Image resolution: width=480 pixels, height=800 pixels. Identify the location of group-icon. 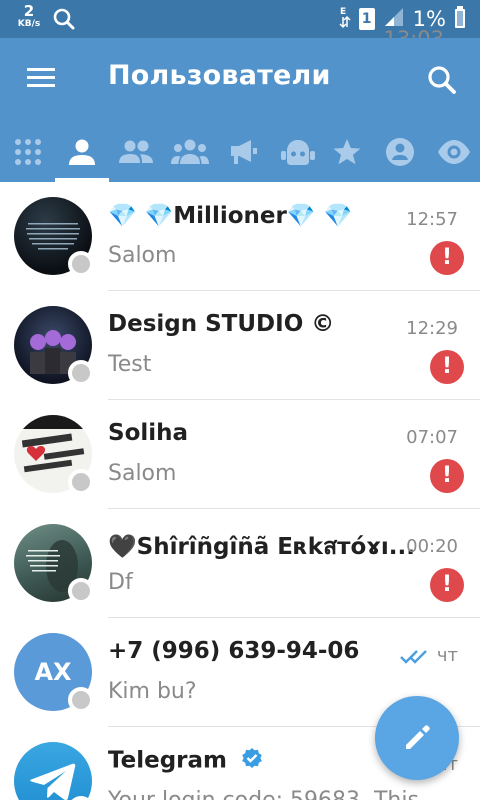
(190, 151).